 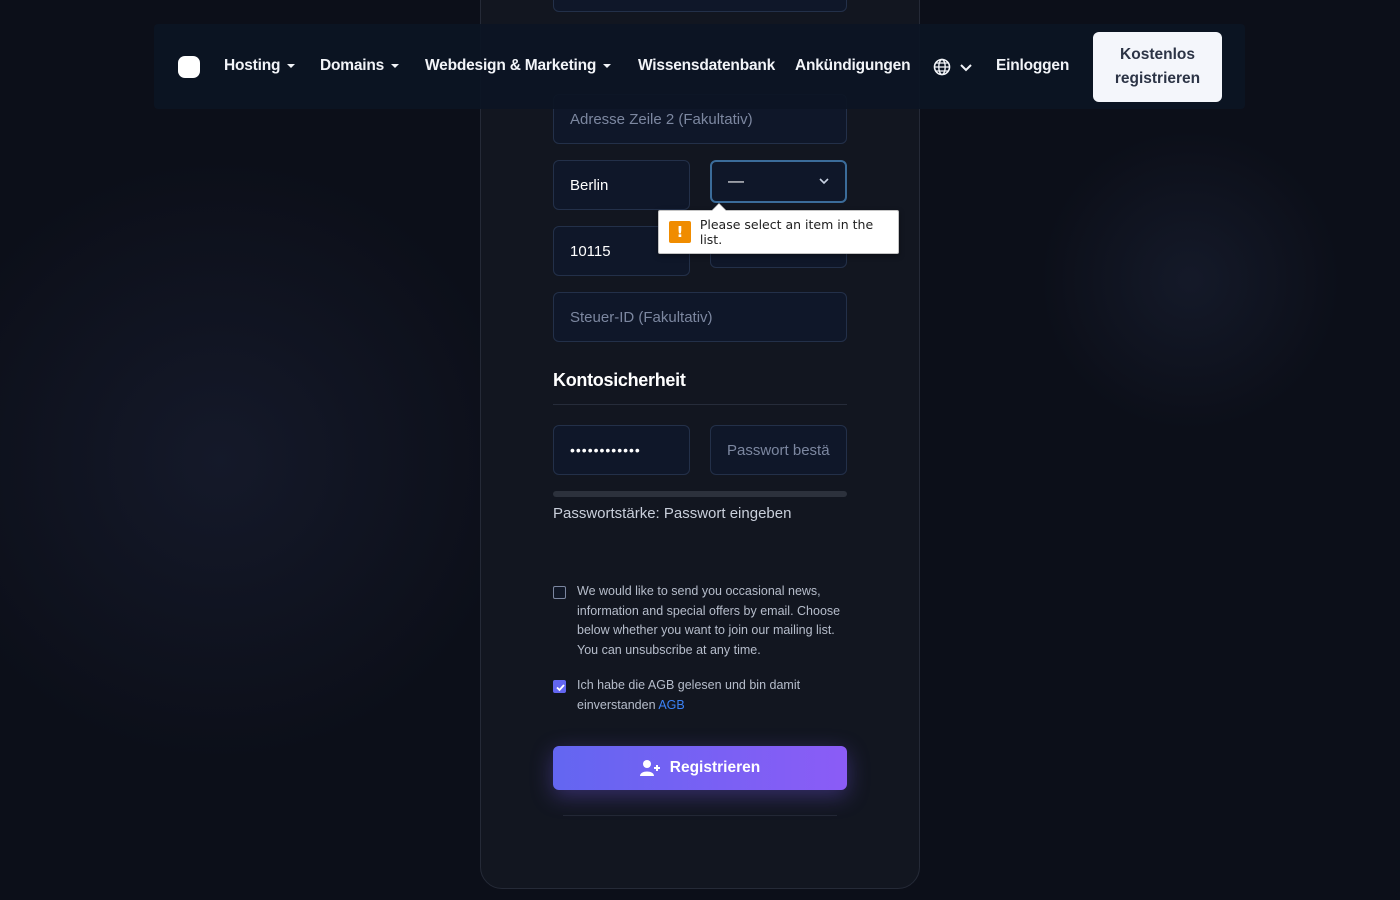 I want to click on password-strength-bar, so click(x=700, y=494).